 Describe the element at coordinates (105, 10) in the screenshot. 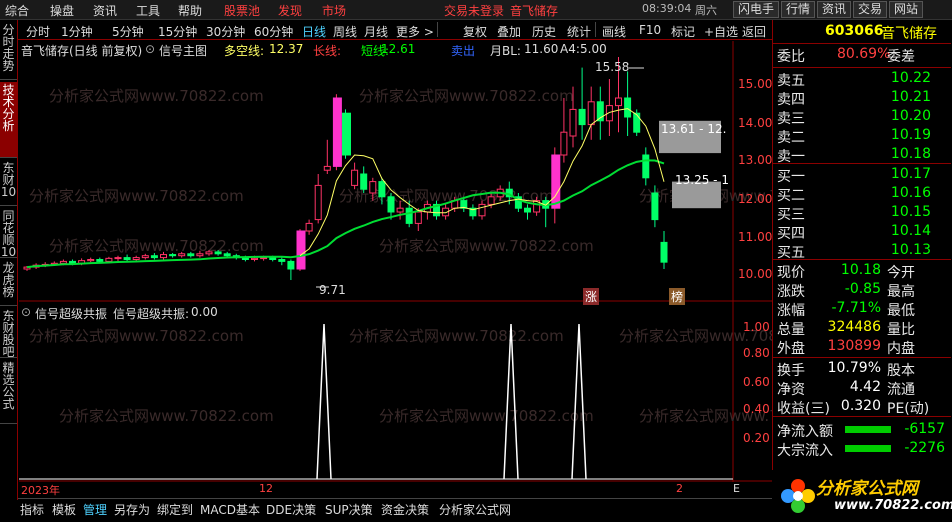

I see `menu-item-zixun: 资讯` at that location.